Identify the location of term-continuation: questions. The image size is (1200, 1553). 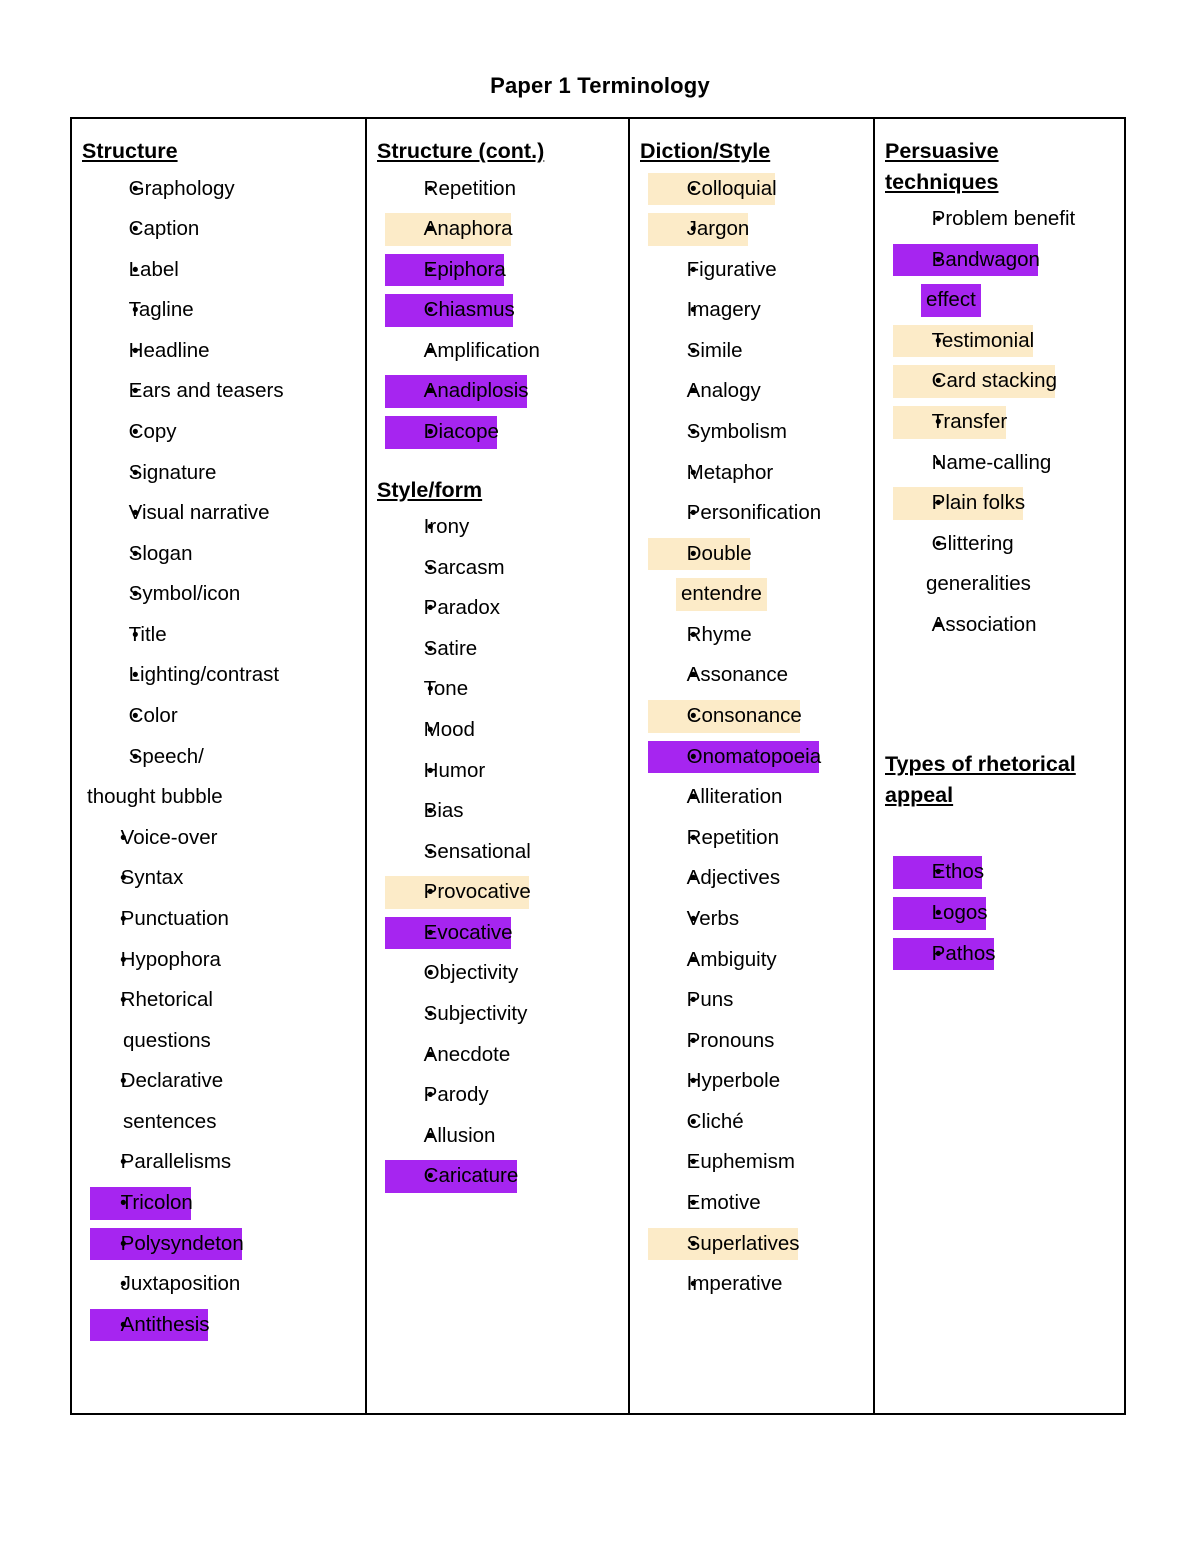
(220, 1041).